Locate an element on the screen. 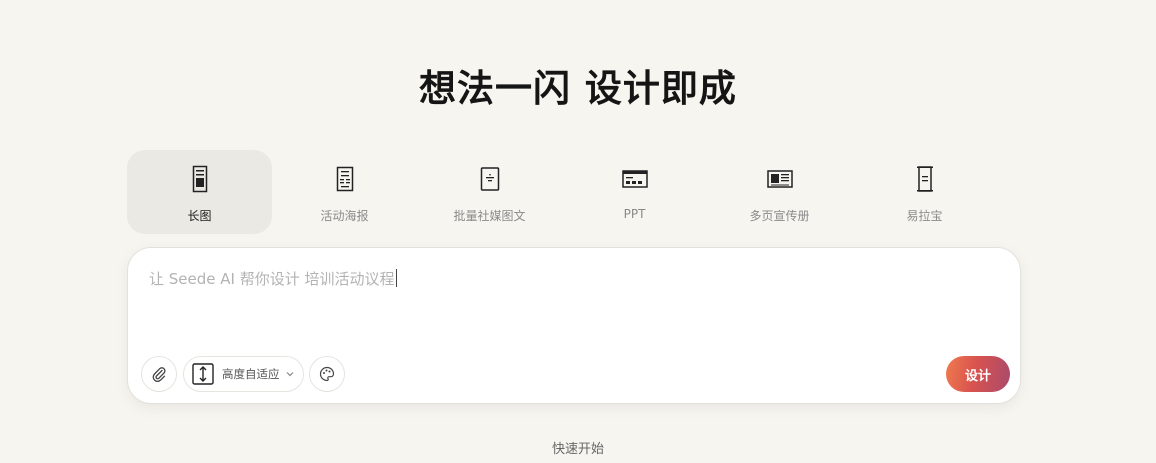 Image resolution: width=1156 pixels, height=463 pixels. prompt-input: 让 Seede AI 帮你设计 培训活动议程 is located at coordinates (273, 278).